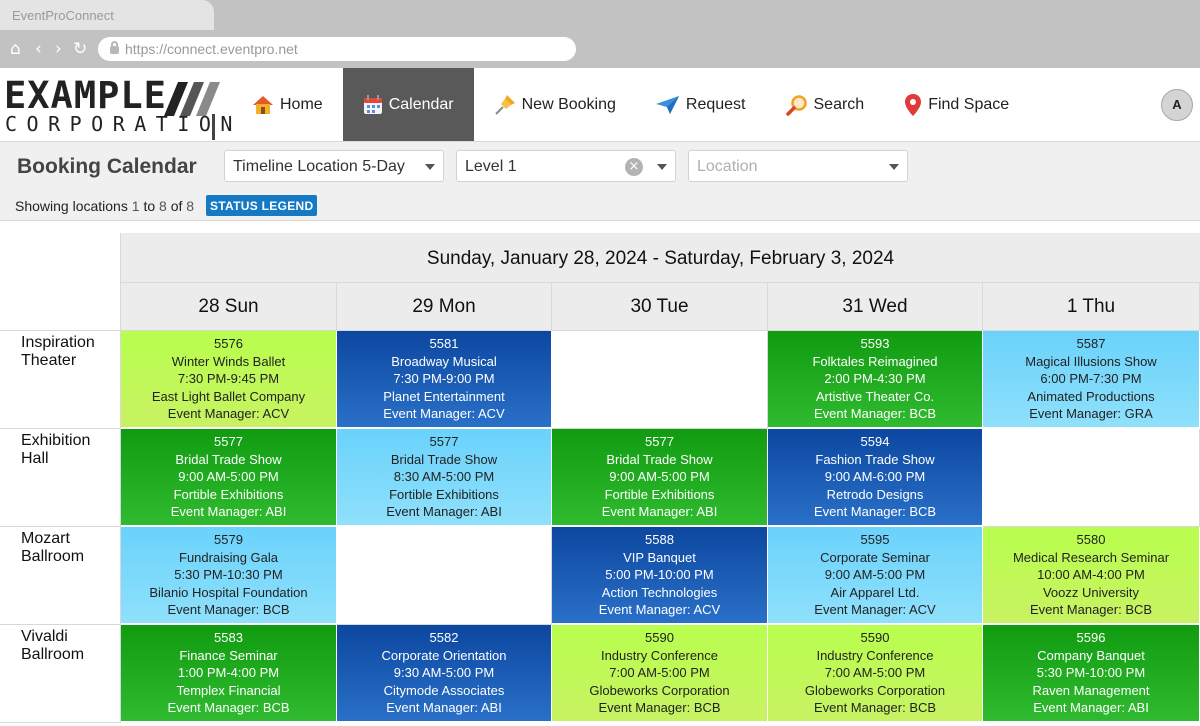  Describe the element at coordinates (60, 380) in the screenshot. I see `location-label: Inspiration Theater` at that location.